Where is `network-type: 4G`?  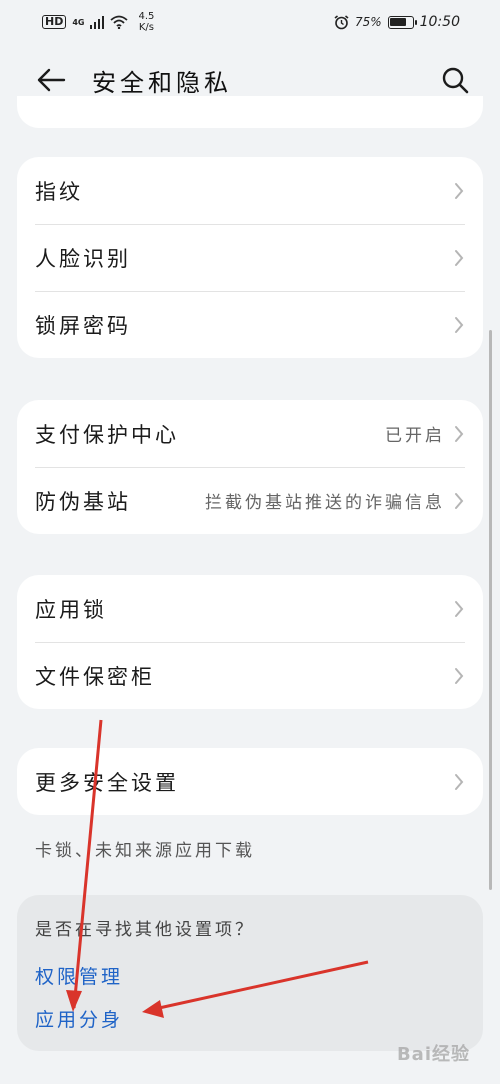 network-type: 4G is located at coordinates (78, 22).